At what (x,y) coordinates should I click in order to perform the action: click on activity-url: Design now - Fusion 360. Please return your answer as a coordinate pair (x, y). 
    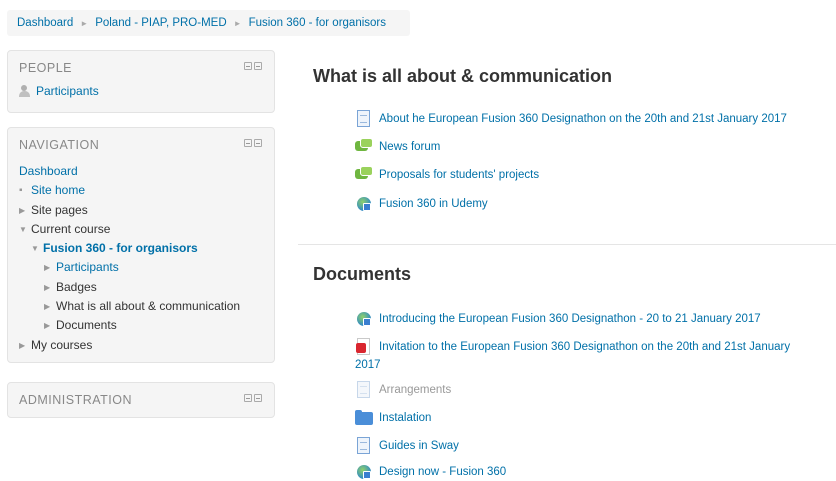
    Looking at the image, I should click on (430, 472).